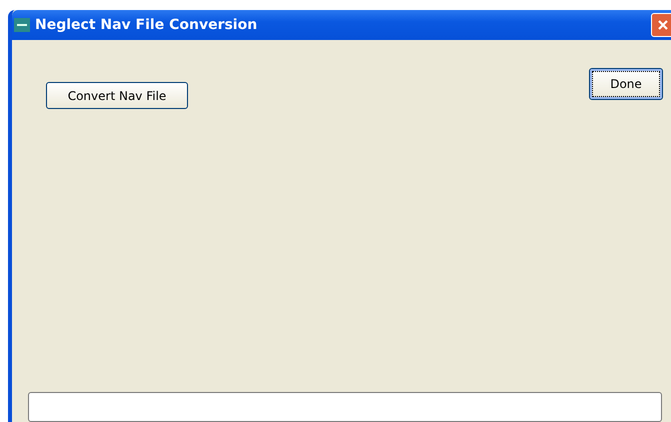  What do you see at coordinates (626, 84) in the screenshot?
I see `done-button: Done` at bounding box center [626, 84].